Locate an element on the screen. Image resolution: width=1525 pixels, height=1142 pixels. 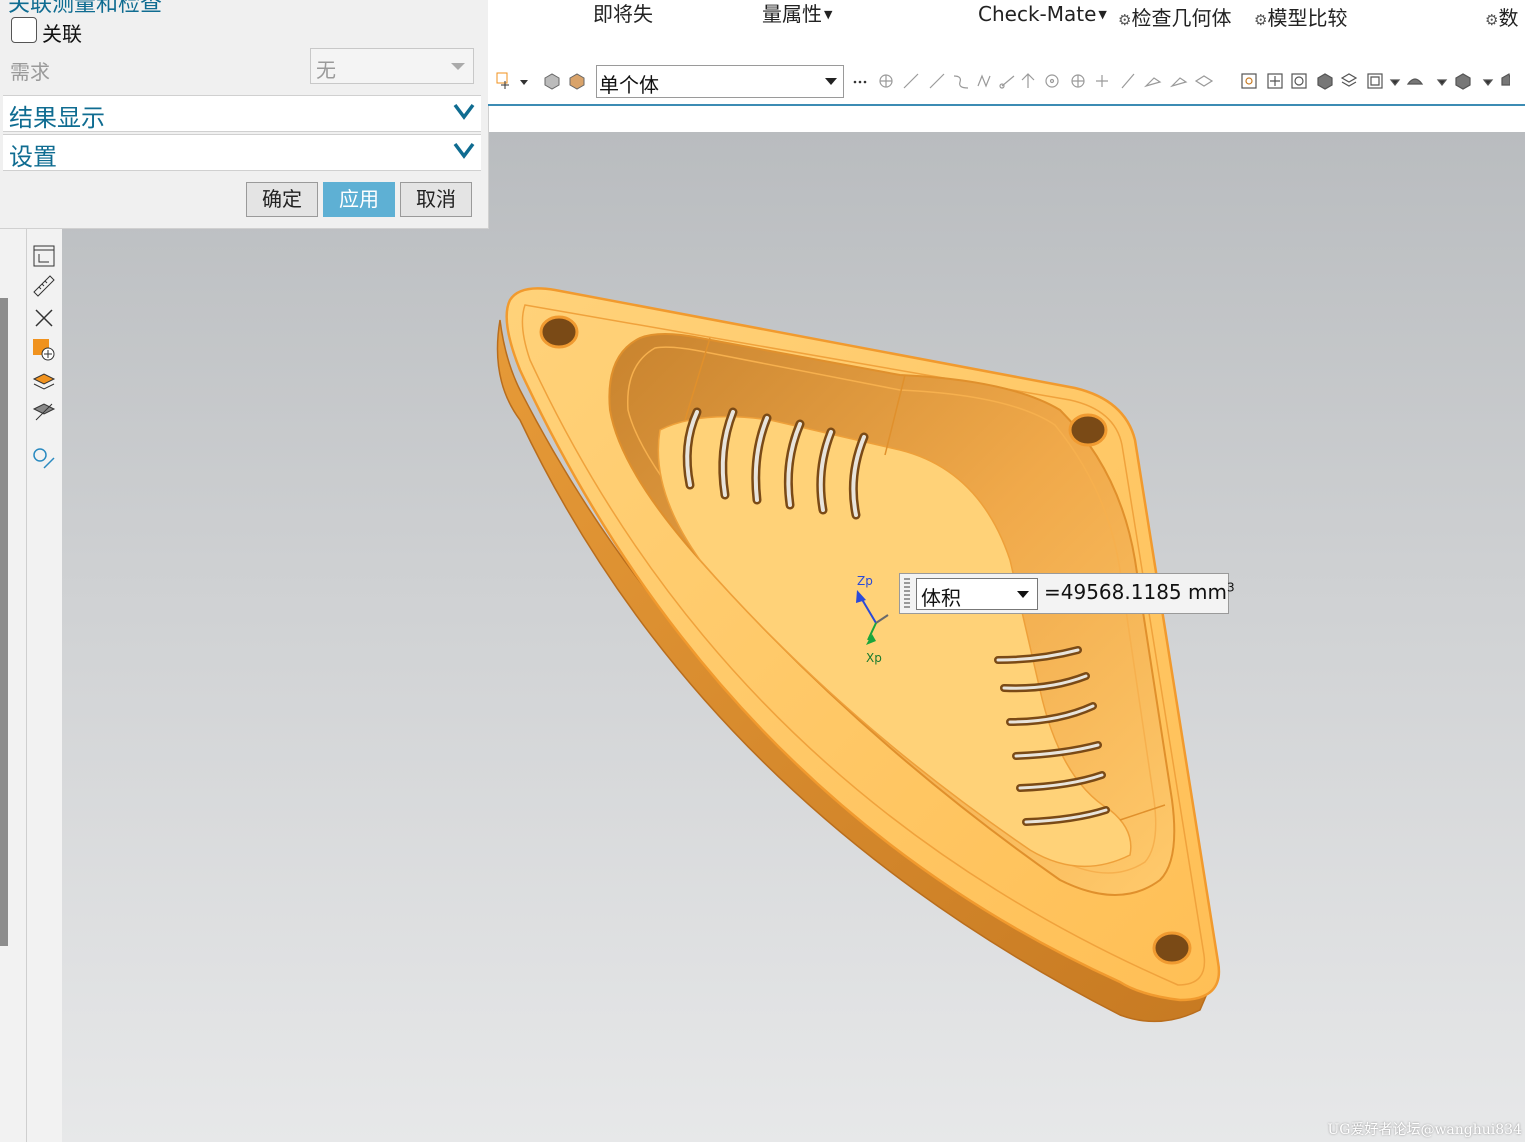
gear-icon: ⚙ is located at coordinates (1492, 20).